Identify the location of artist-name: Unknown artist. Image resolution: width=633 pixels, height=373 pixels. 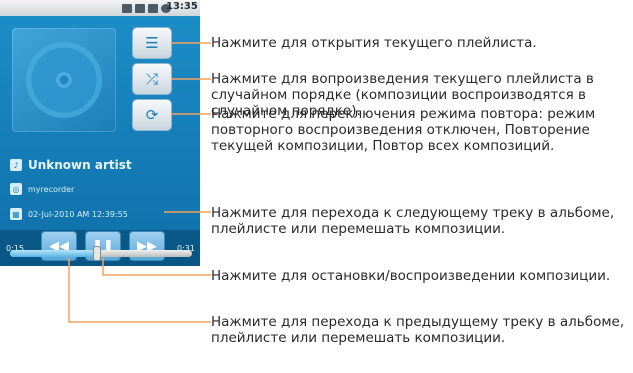
(80, 165).